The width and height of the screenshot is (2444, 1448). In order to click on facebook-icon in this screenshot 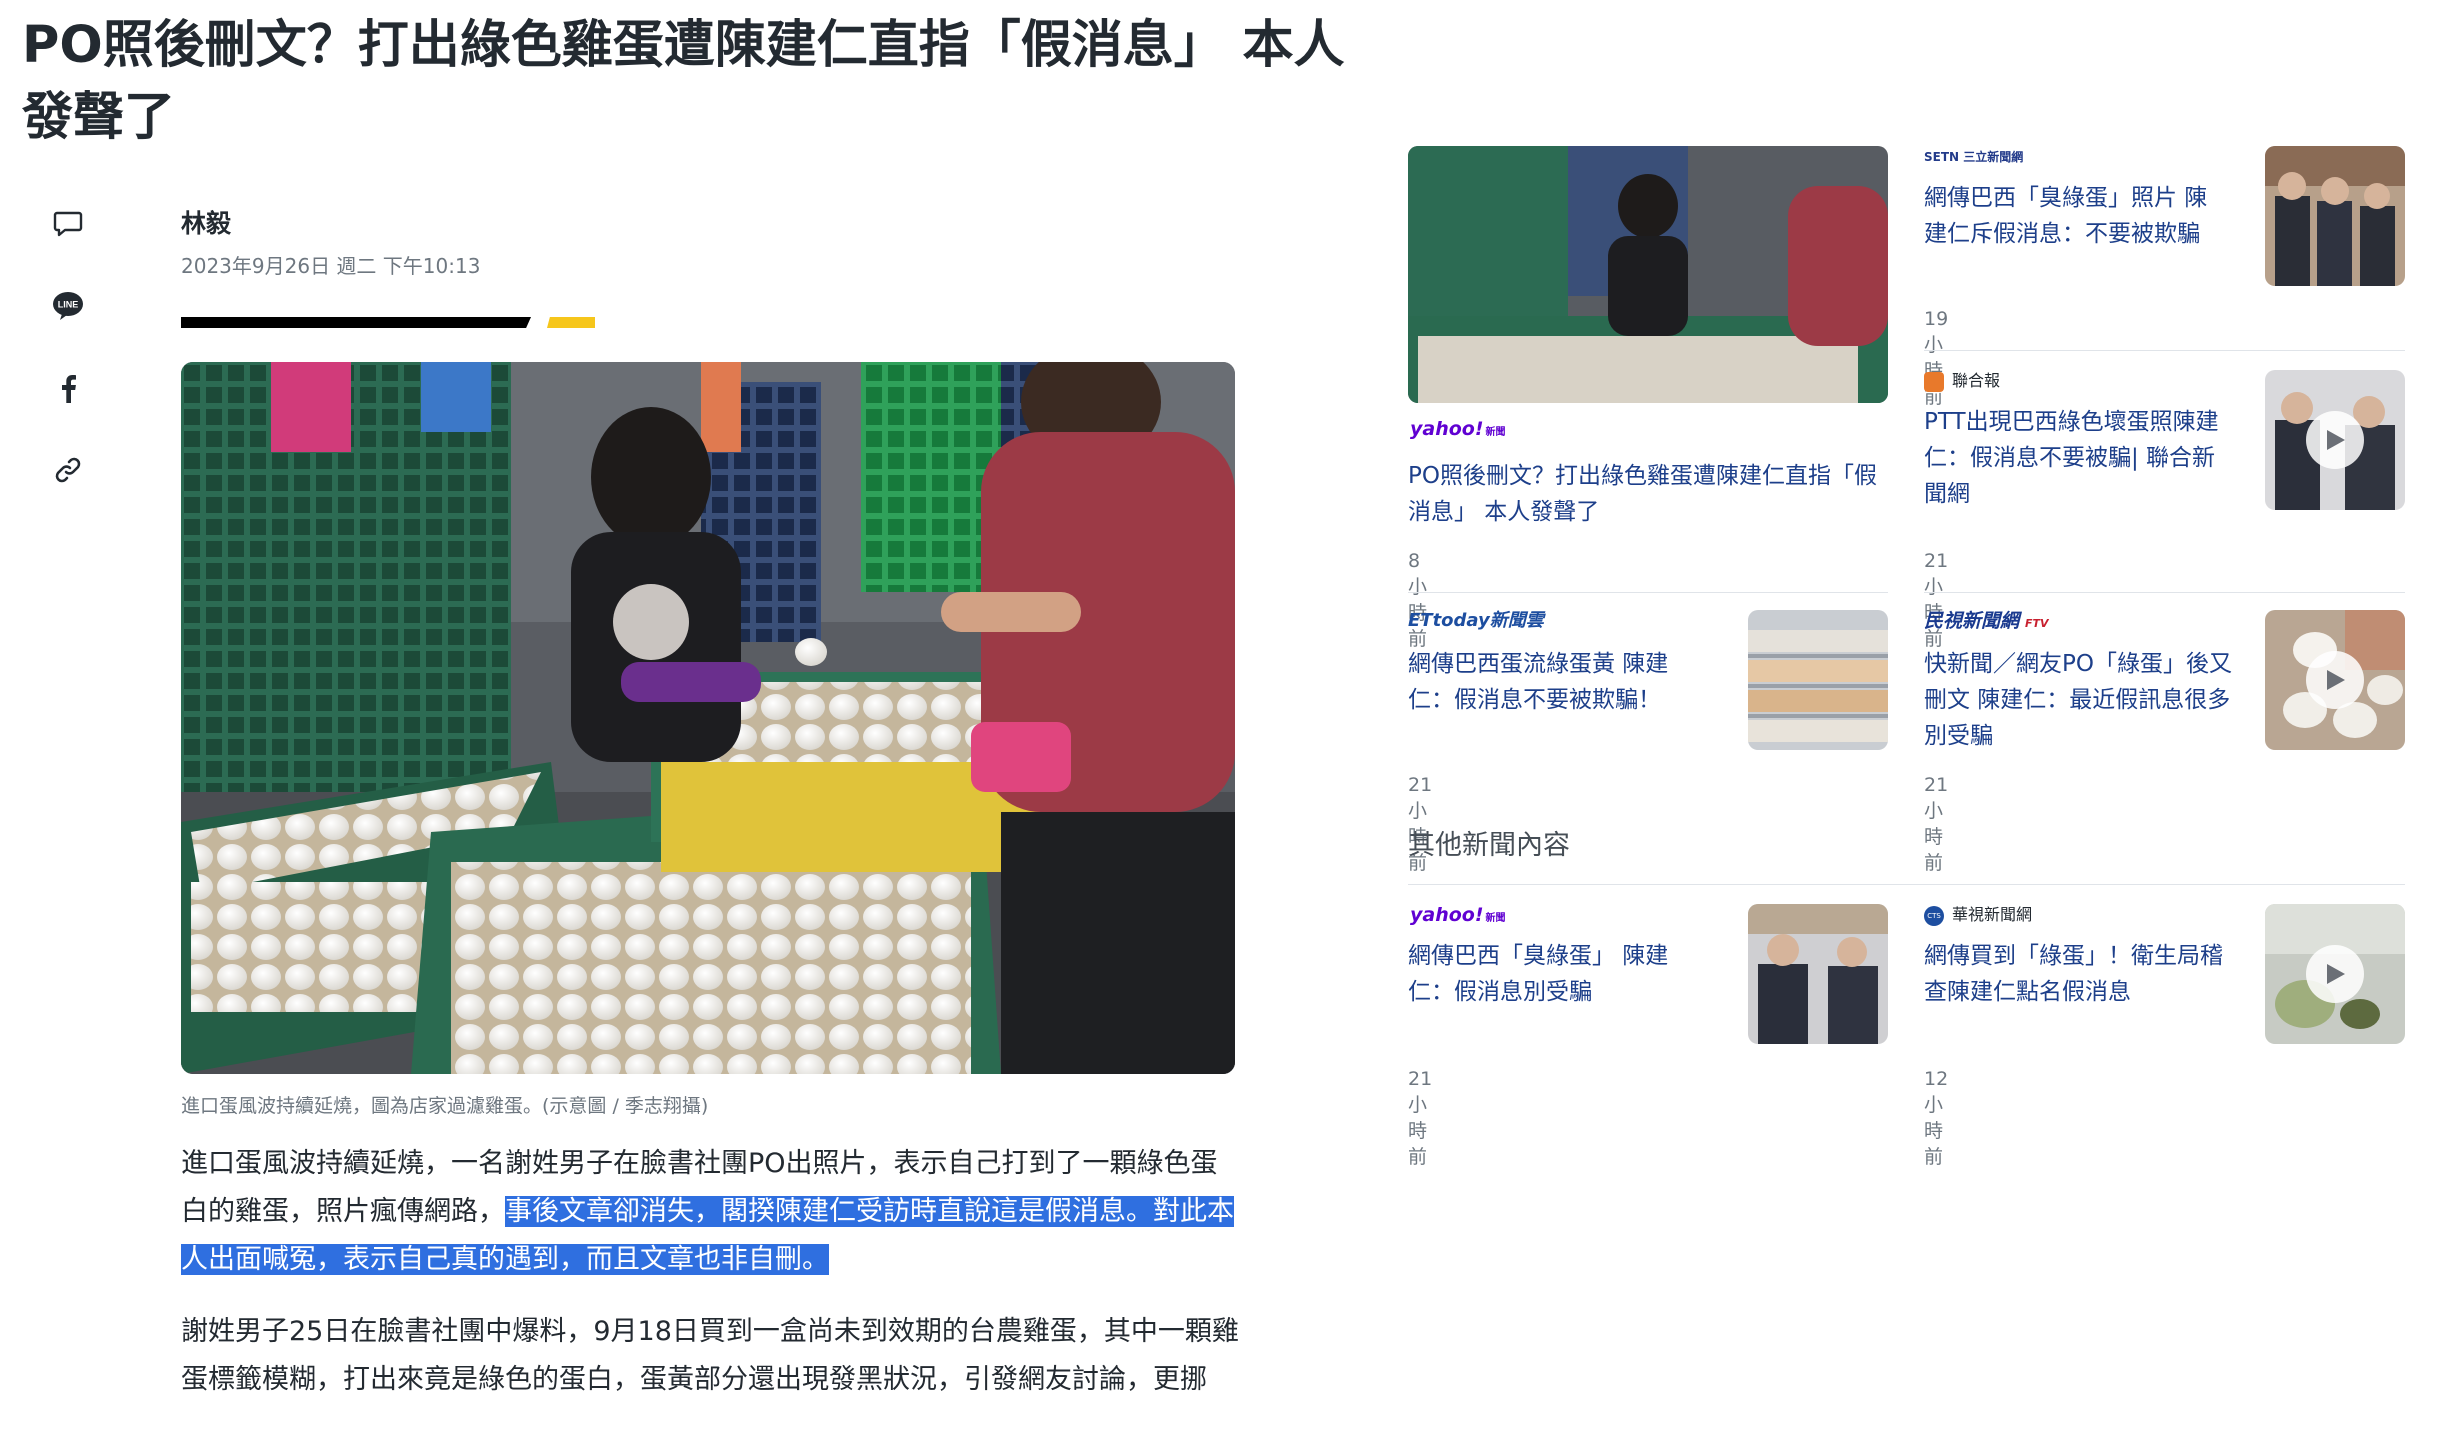, I will do `click(68, 388)`.